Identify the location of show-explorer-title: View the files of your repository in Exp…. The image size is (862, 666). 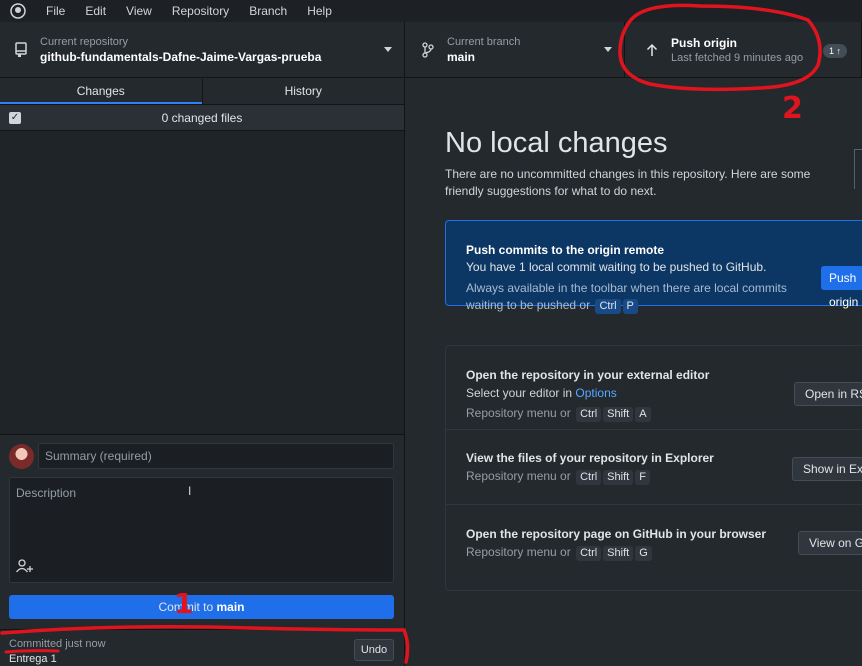
(590, 458).